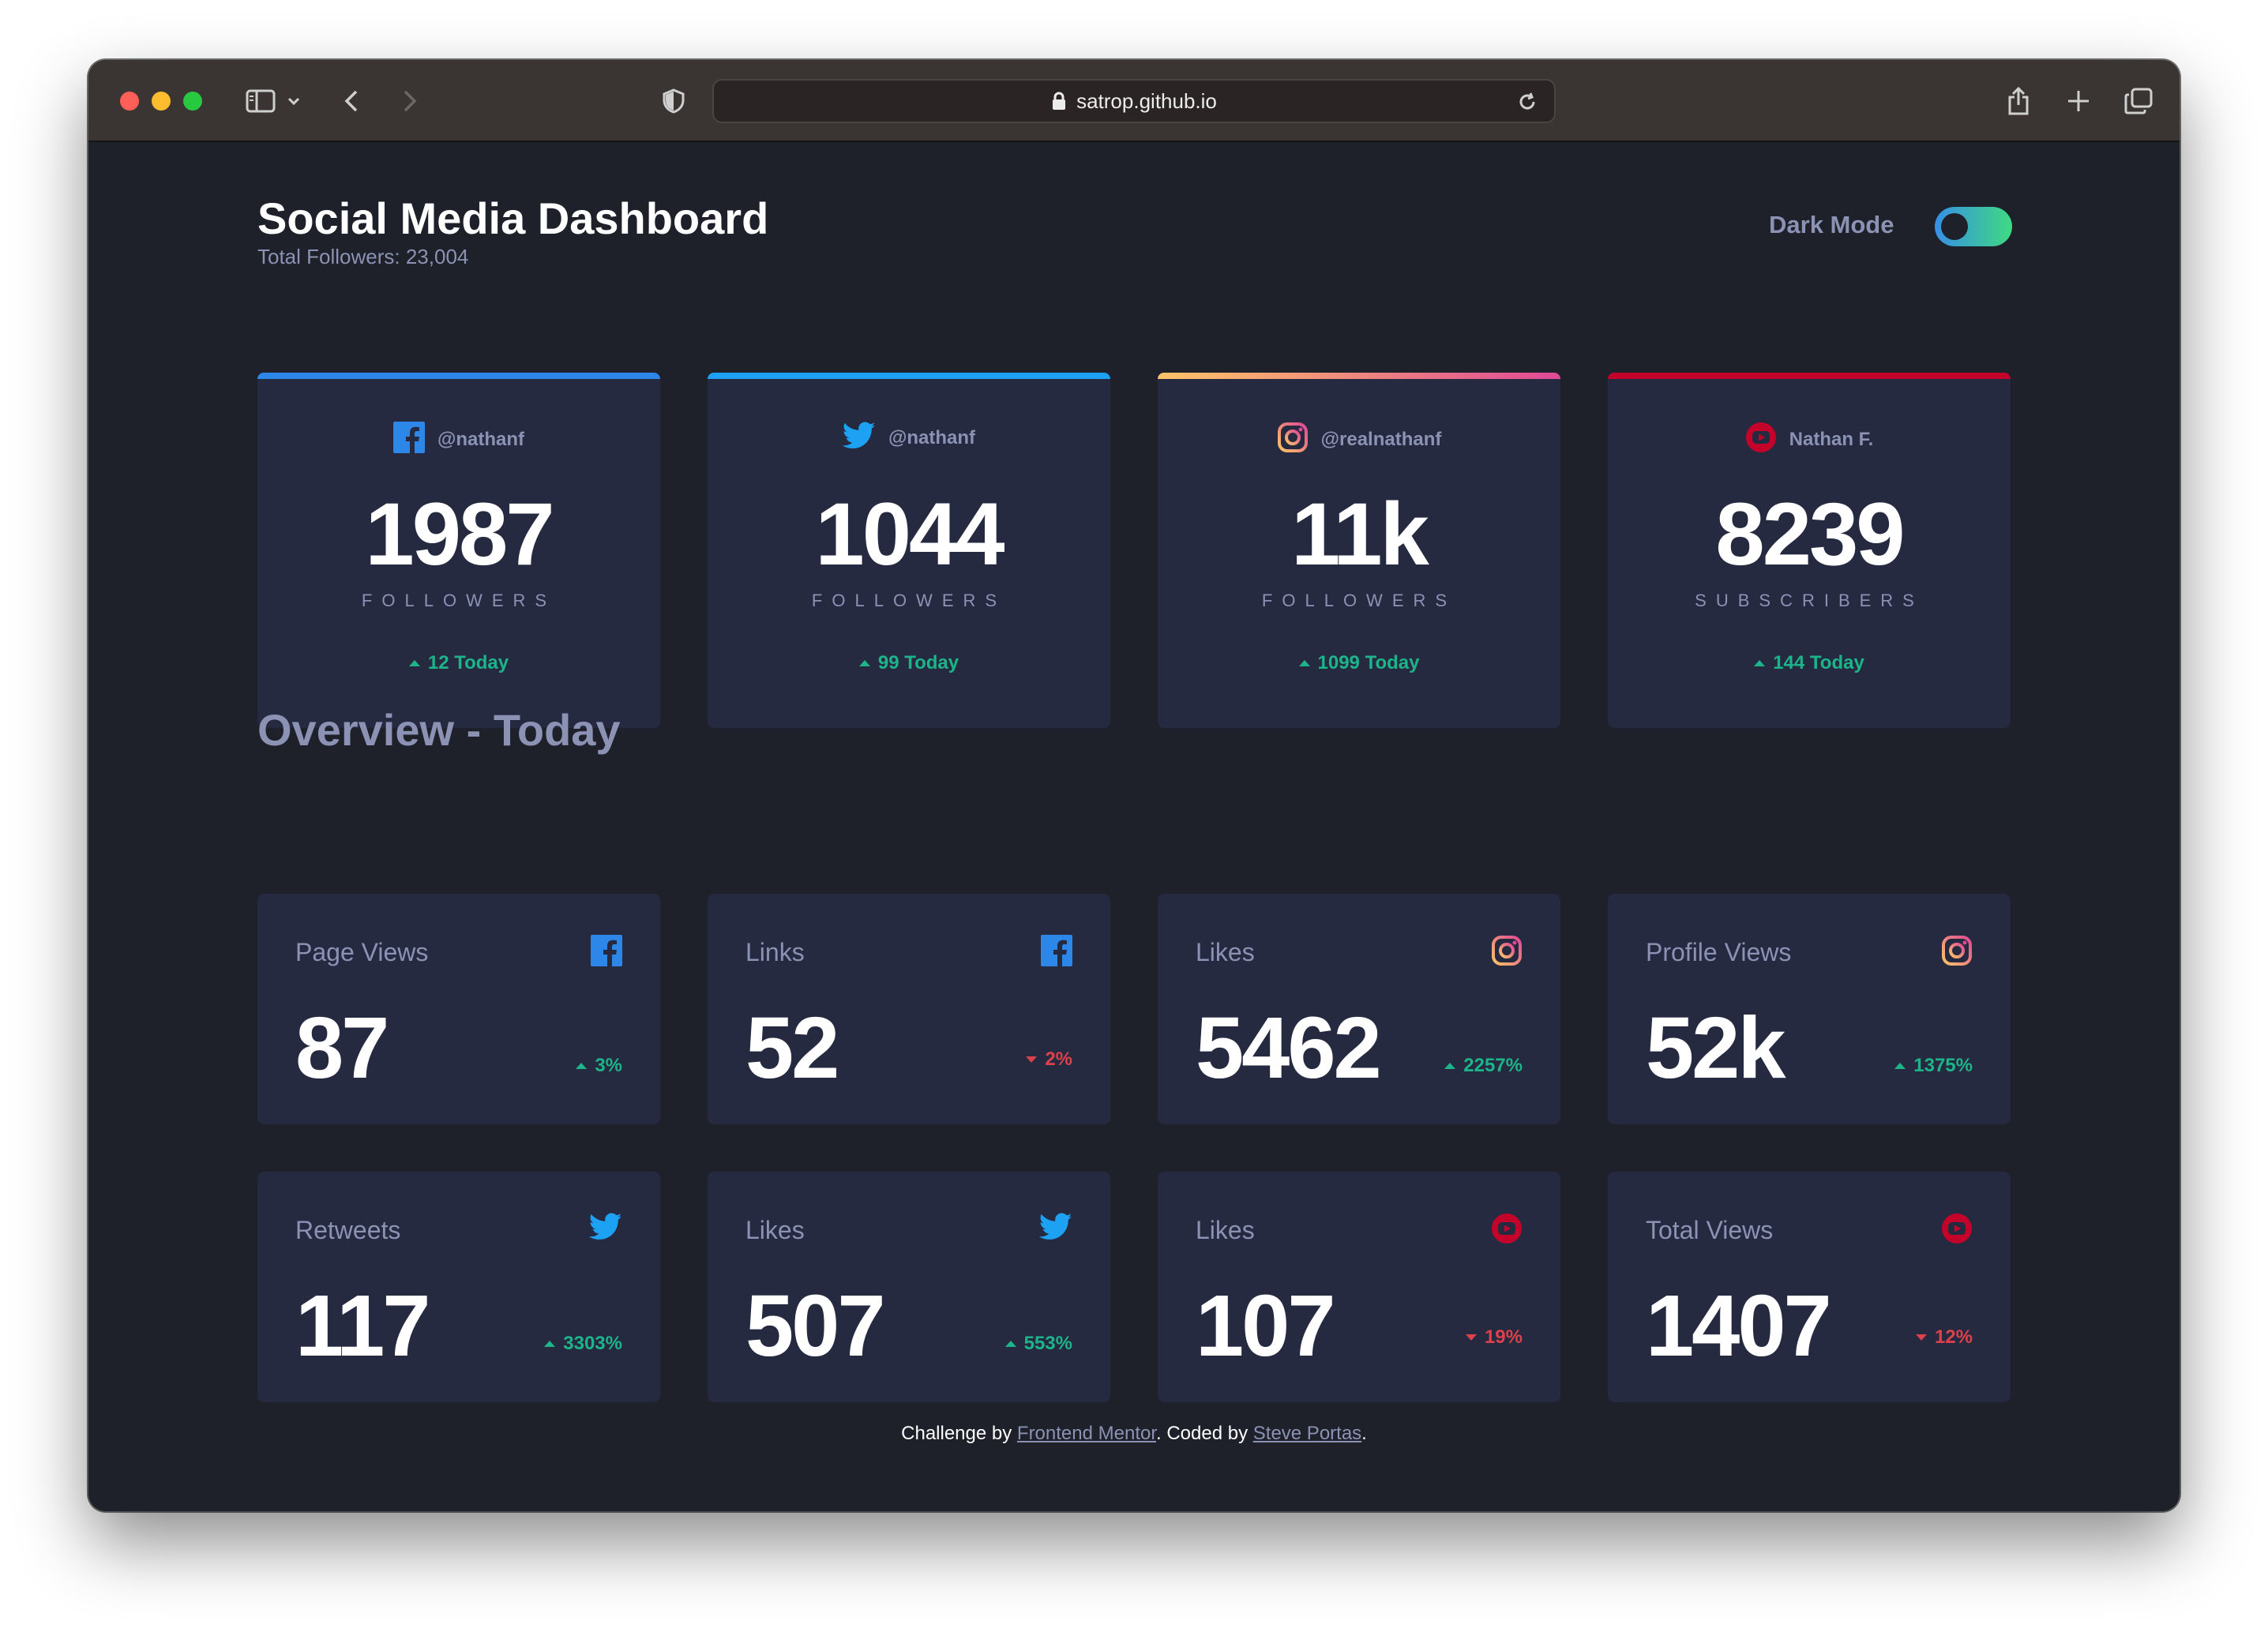 The image size is (2268, 1628). I want to click on overview-card-page-views: Page Views 87 3%, so click(458, 1009).